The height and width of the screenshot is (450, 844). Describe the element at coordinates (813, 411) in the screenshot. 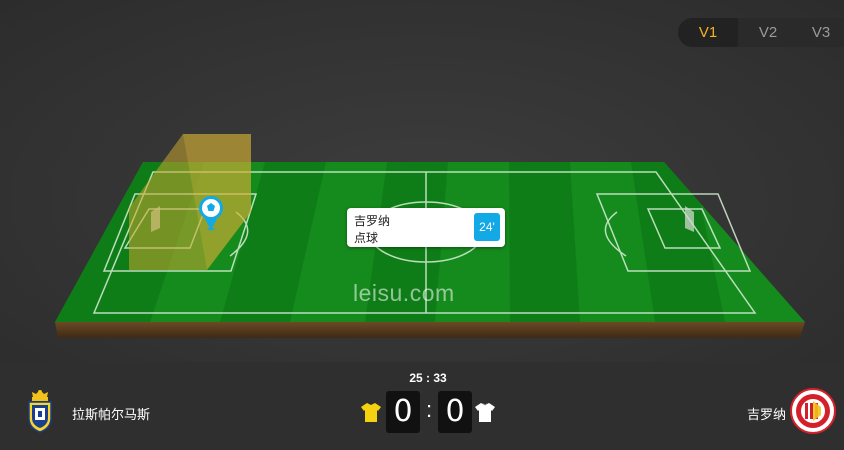

I see `away-team-crest-icon` at that location.